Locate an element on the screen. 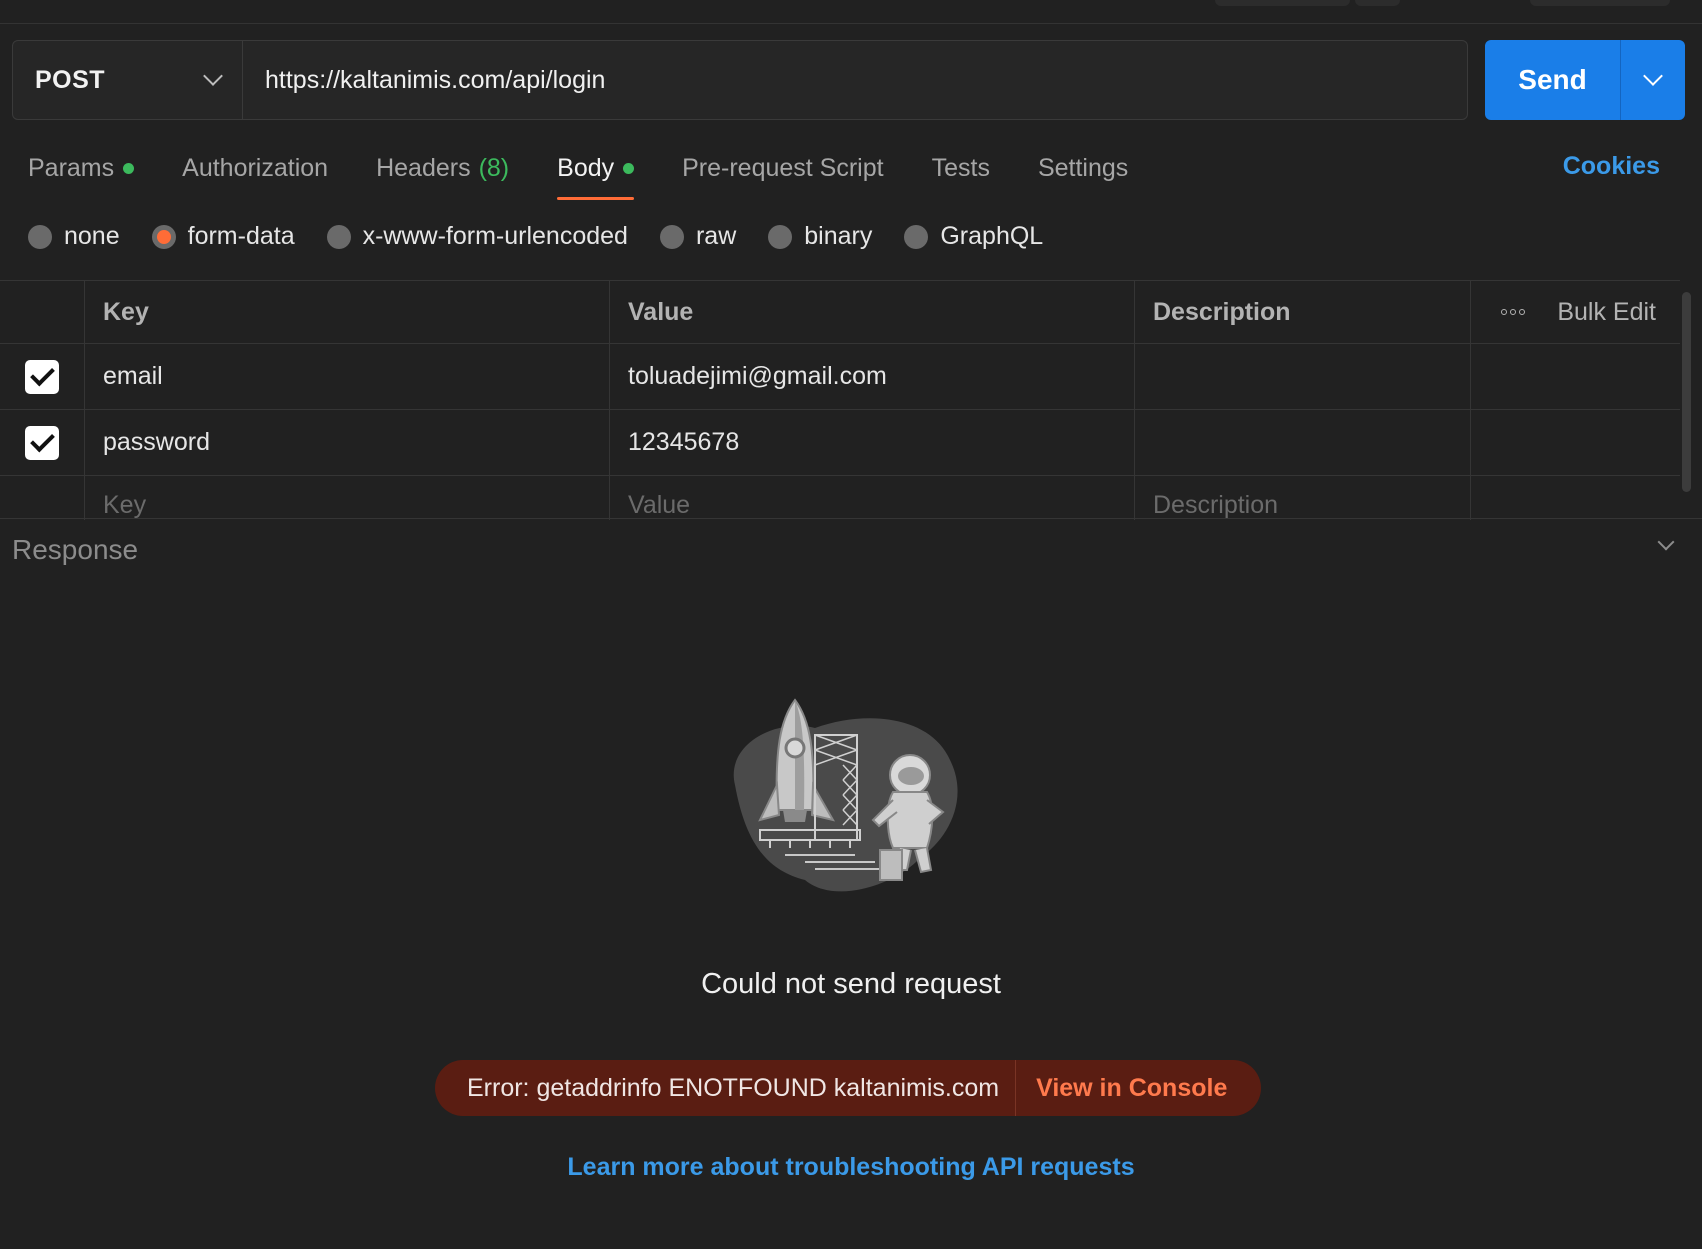  tab-headers: Headers (8) is located at coordinates (442, 168).